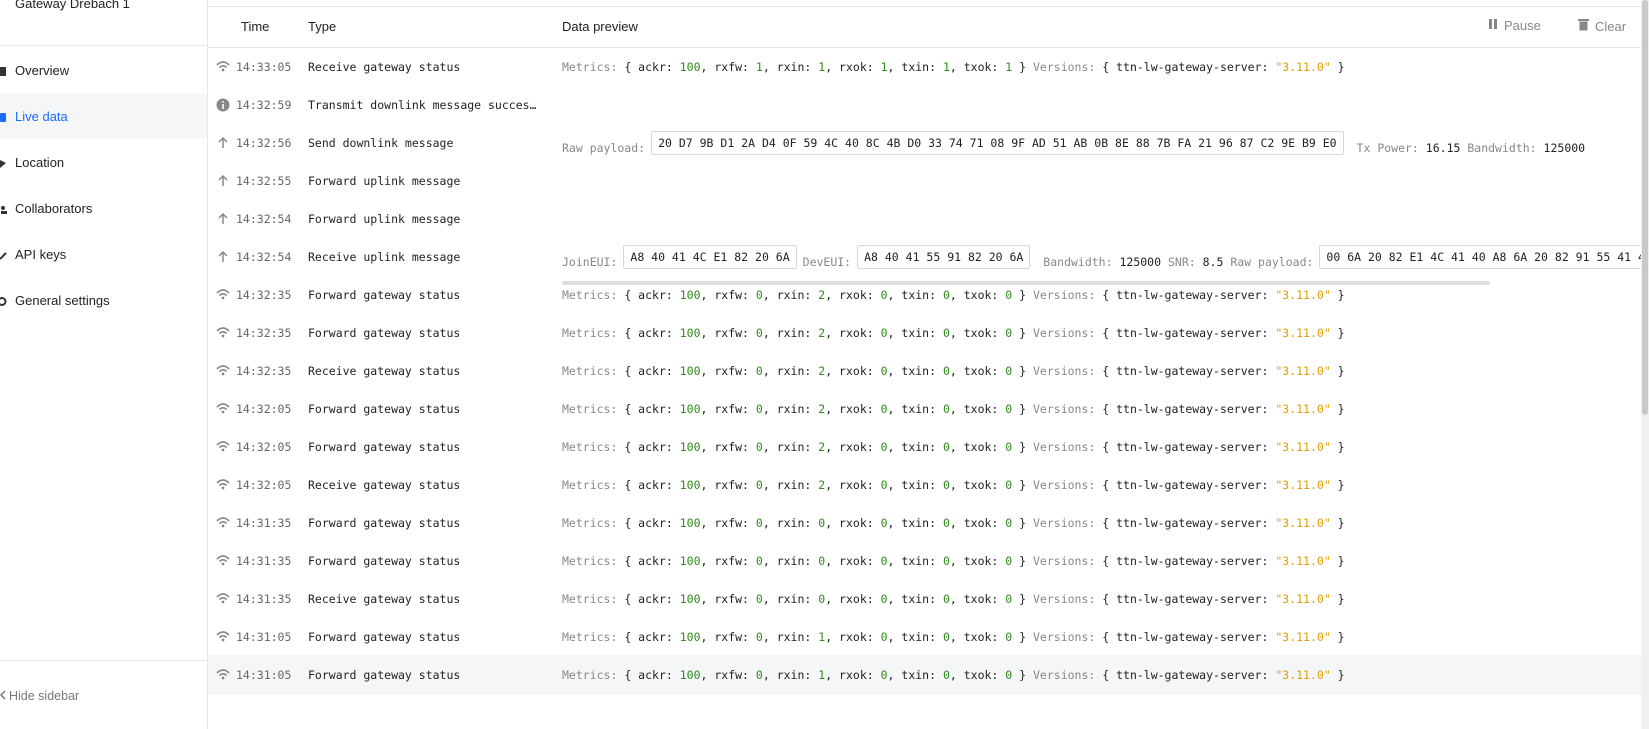  I want to click on sidebar-item-label: General settings, so click(62, 300).